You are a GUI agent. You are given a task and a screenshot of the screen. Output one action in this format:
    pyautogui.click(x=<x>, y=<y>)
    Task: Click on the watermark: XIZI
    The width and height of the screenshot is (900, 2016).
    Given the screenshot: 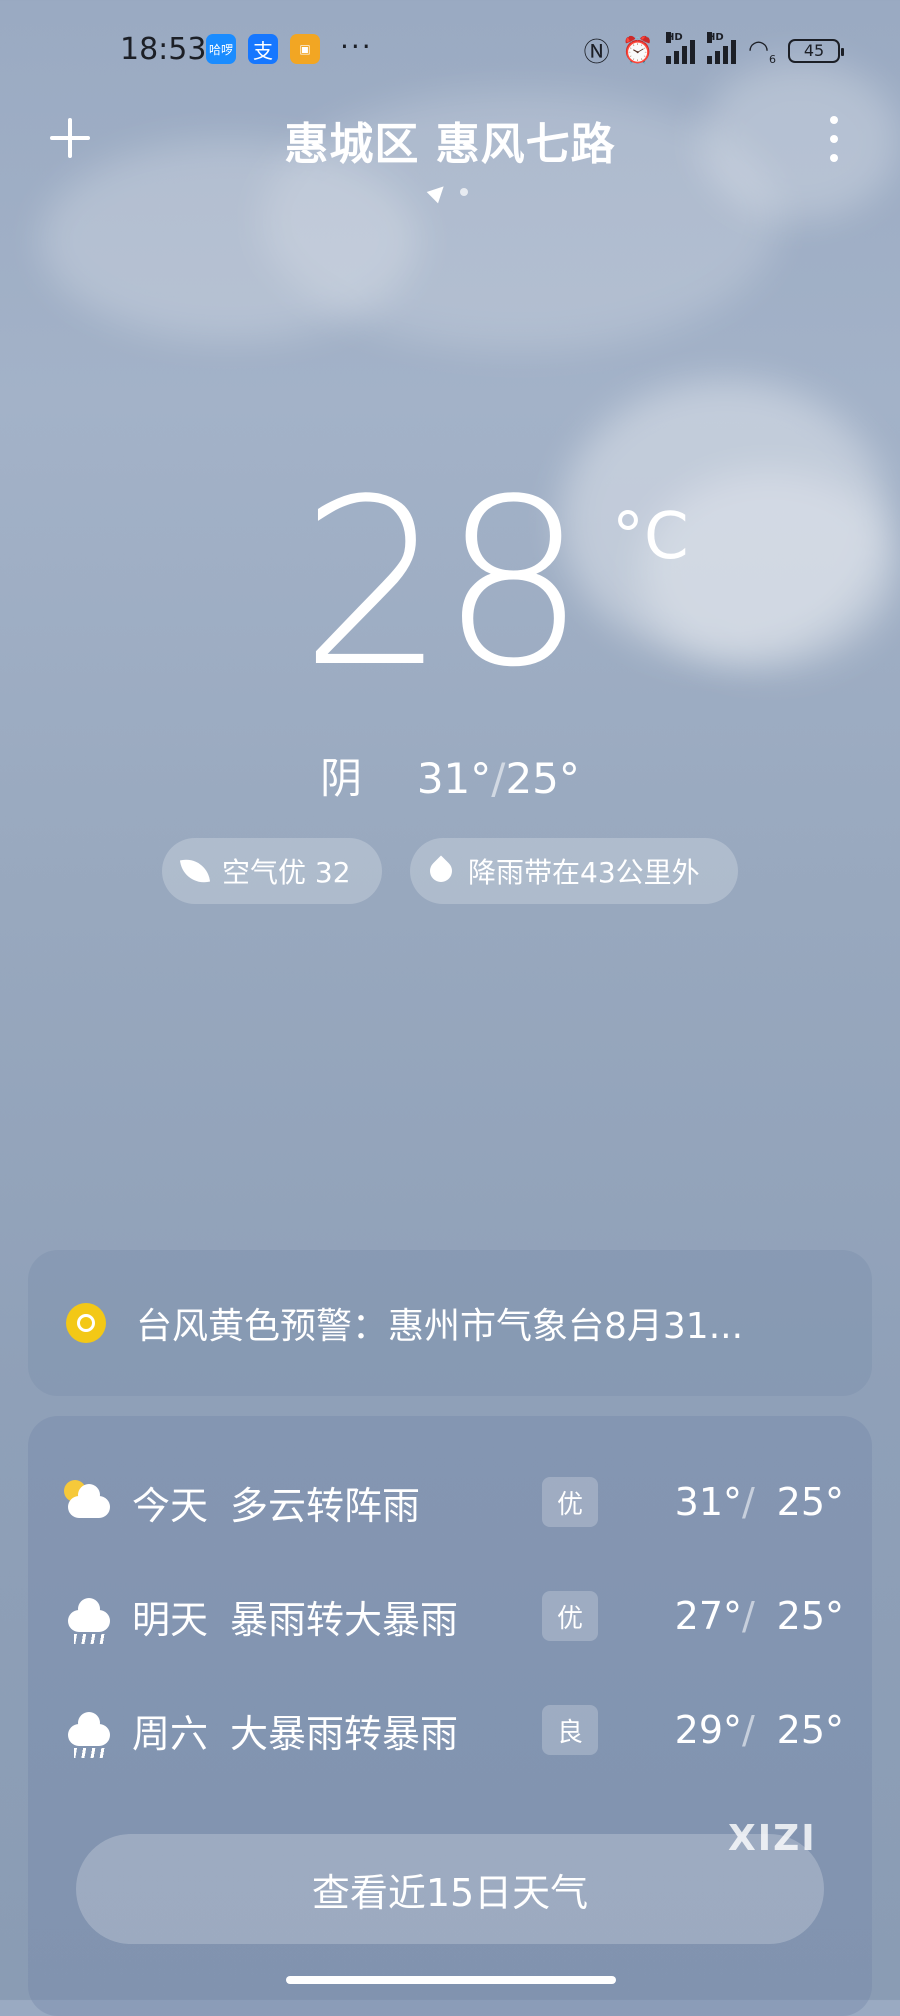 What is the action you would take?
    pyautogui.click(x=772, y=1838)
    